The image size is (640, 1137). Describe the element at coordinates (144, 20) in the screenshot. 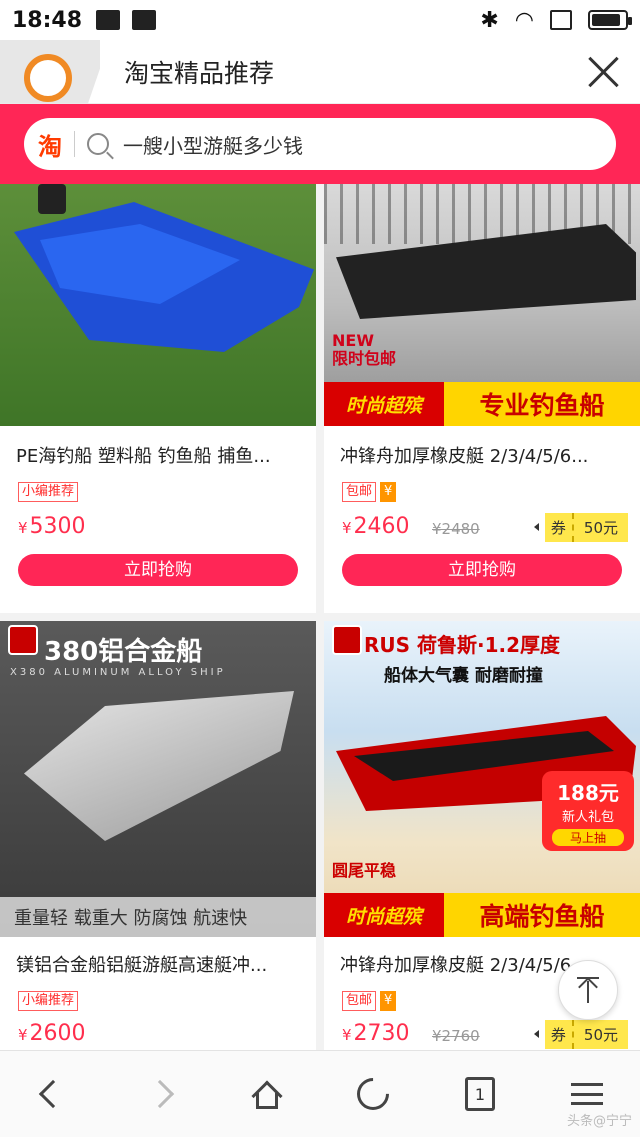

I see `notification-icon` at that location.